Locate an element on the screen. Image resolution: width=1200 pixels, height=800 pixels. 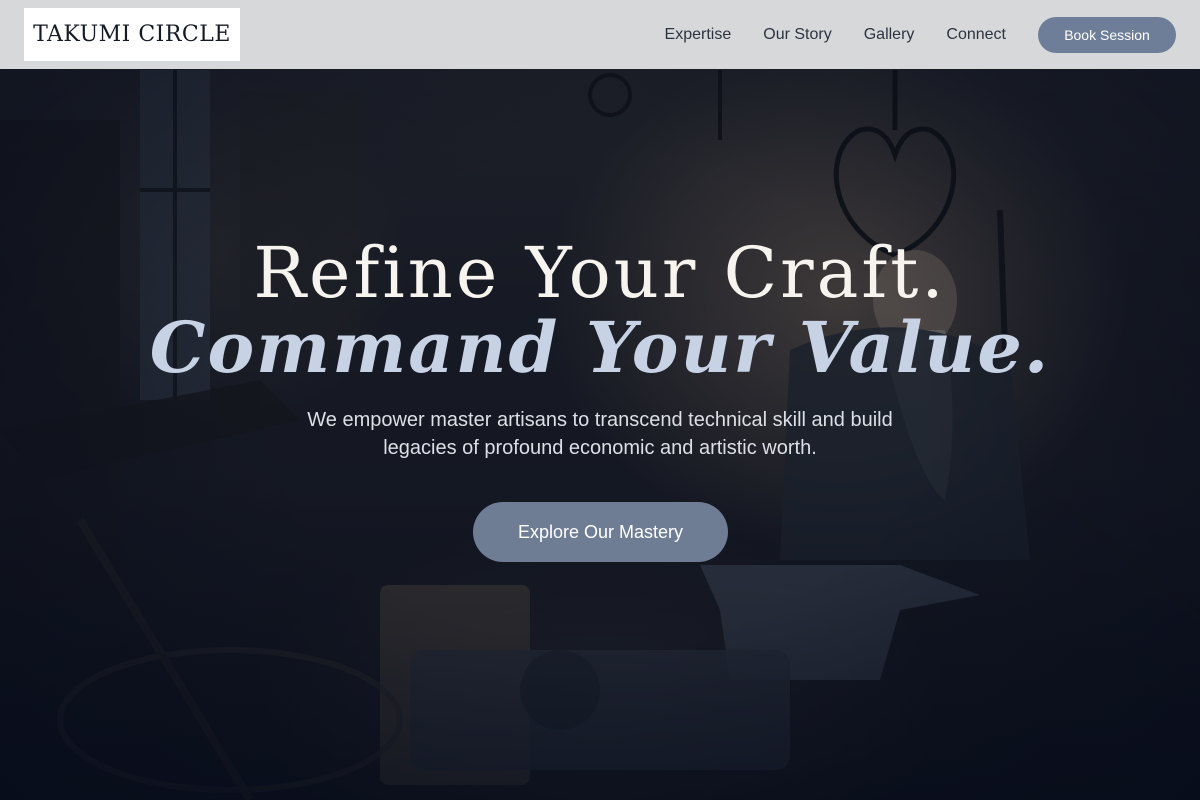
nav-link-gallery: Gallery is located at coordinates (889, 35).